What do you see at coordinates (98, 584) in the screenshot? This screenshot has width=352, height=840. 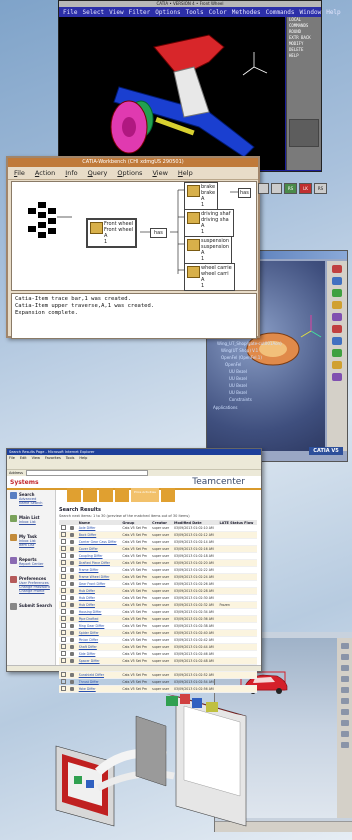 I see `item-name-link: Gear Front Differ` at bounding box center [98, 584].